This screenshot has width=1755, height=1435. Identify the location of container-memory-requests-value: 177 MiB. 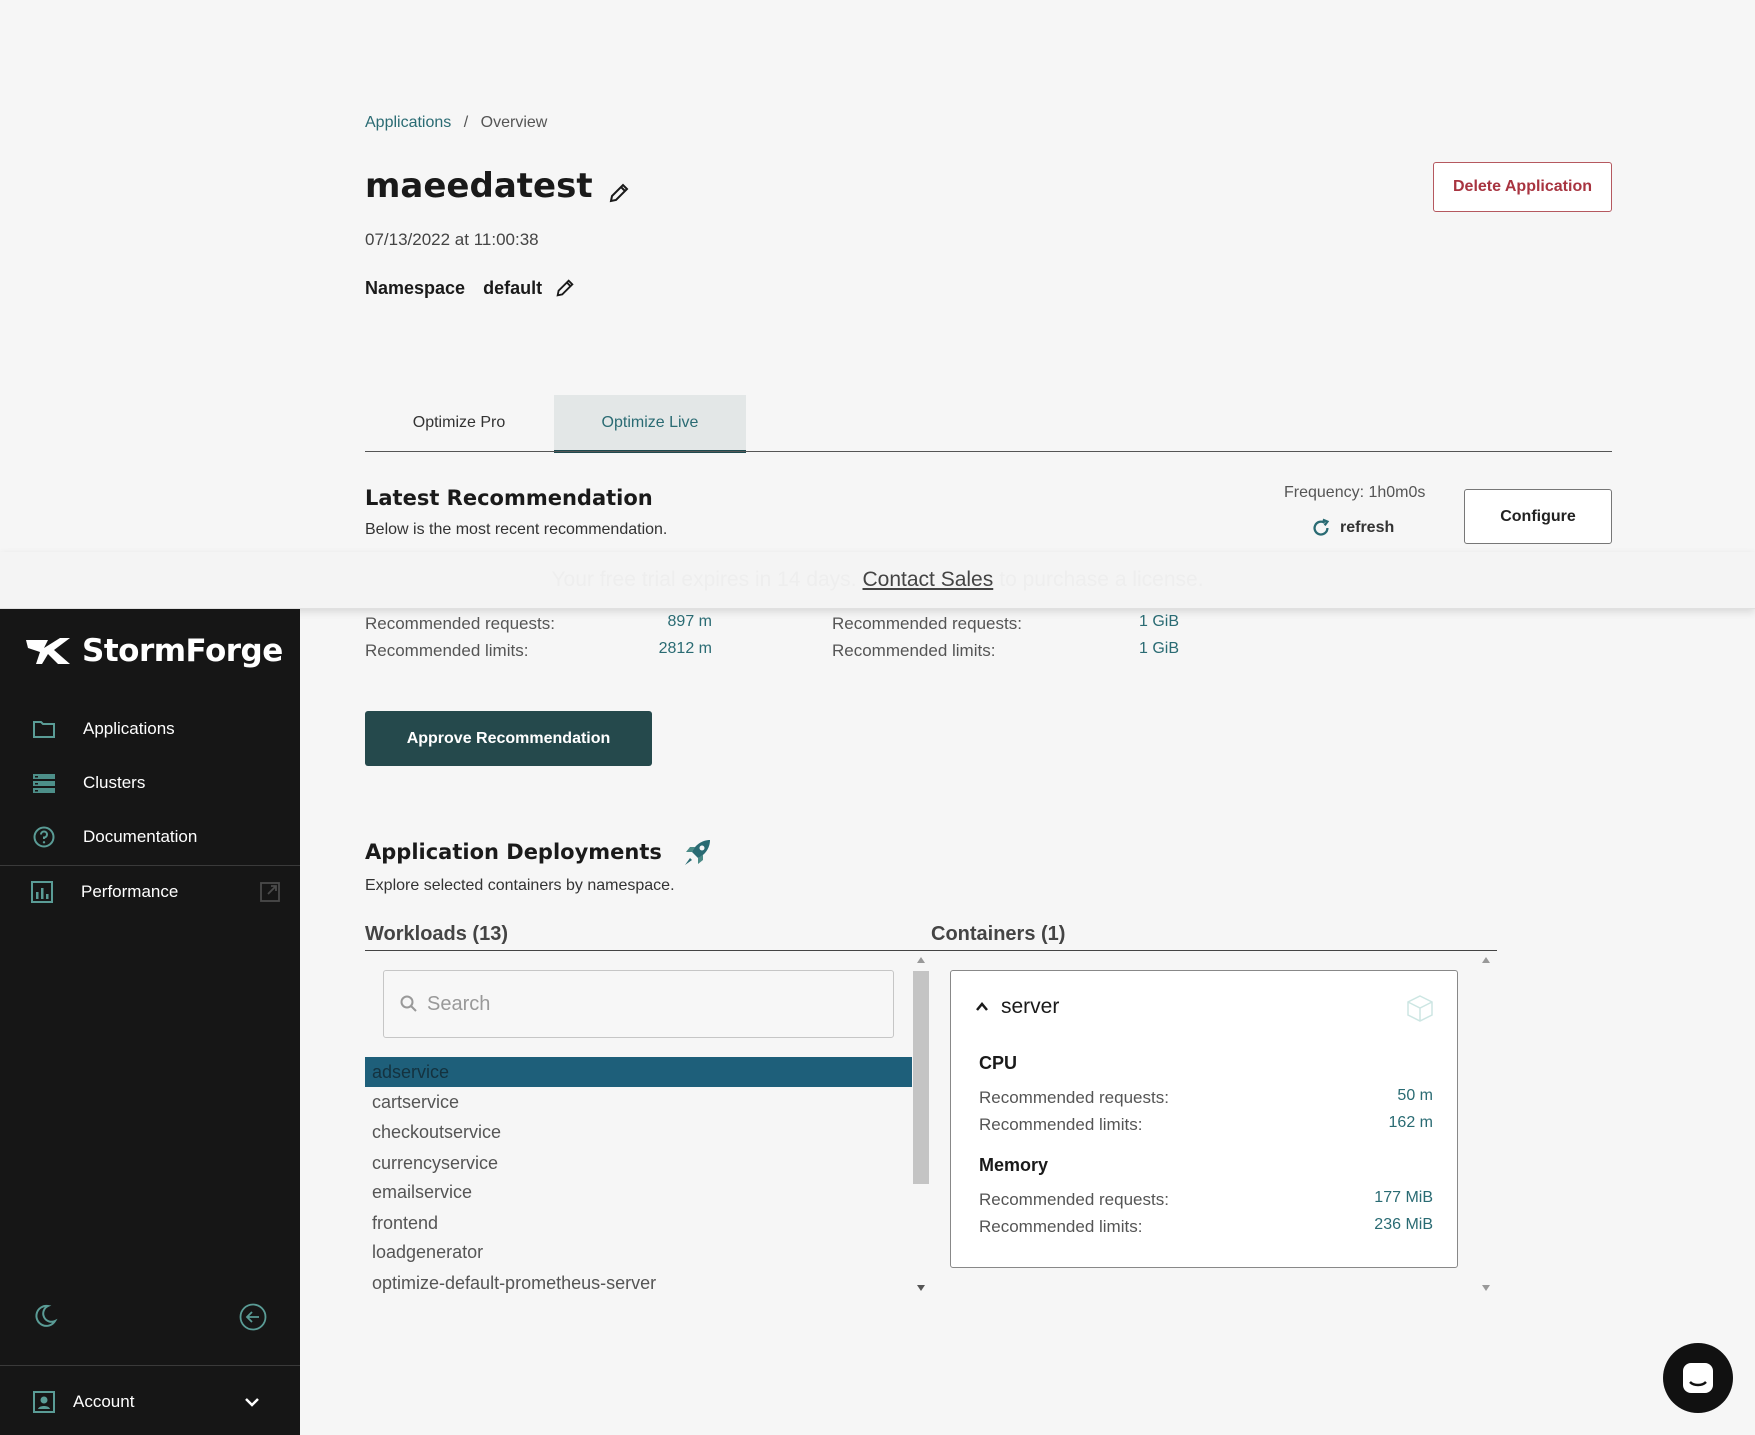
(1403, 1197).